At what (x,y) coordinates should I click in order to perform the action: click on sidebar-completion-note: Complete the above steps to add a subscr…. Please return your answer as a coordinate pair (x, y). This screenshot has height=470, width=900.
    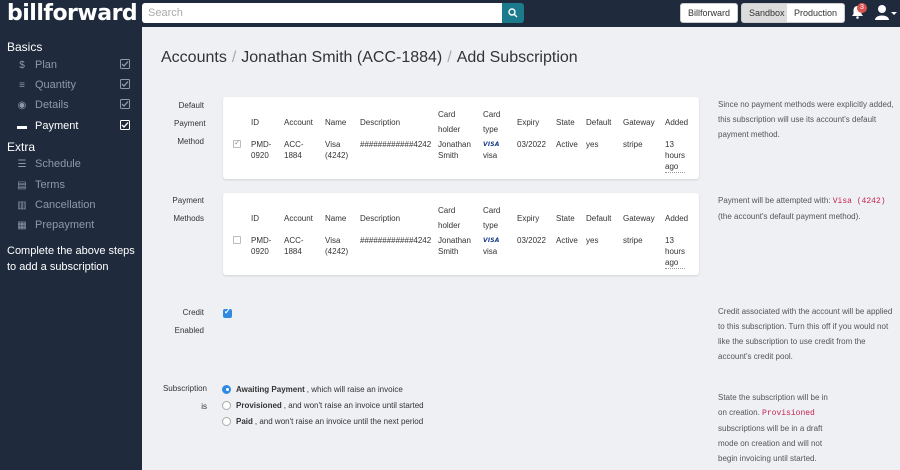
    Looking at the image, I should click on (71, 259).